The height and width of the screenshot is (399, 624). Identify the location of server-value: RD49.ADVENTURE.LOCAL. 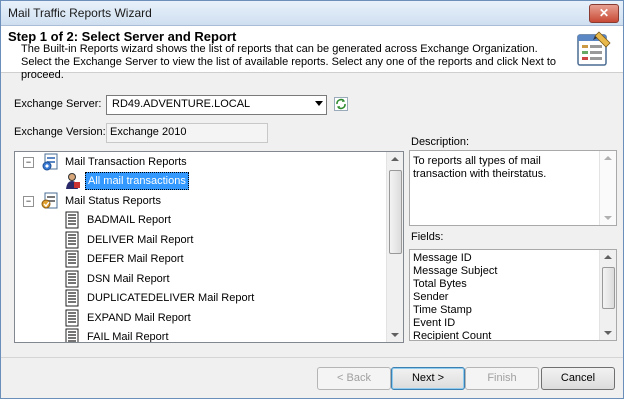
(181, 104).